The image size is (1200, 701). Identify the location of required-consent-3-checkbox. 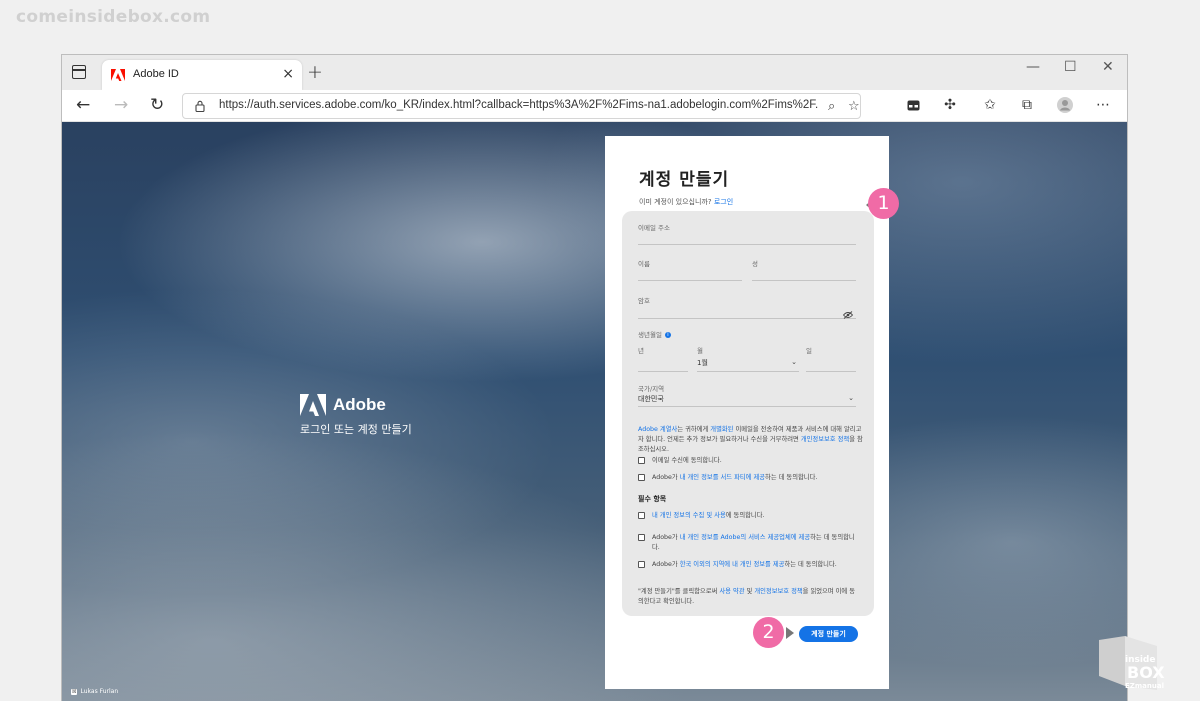
(641, 564).